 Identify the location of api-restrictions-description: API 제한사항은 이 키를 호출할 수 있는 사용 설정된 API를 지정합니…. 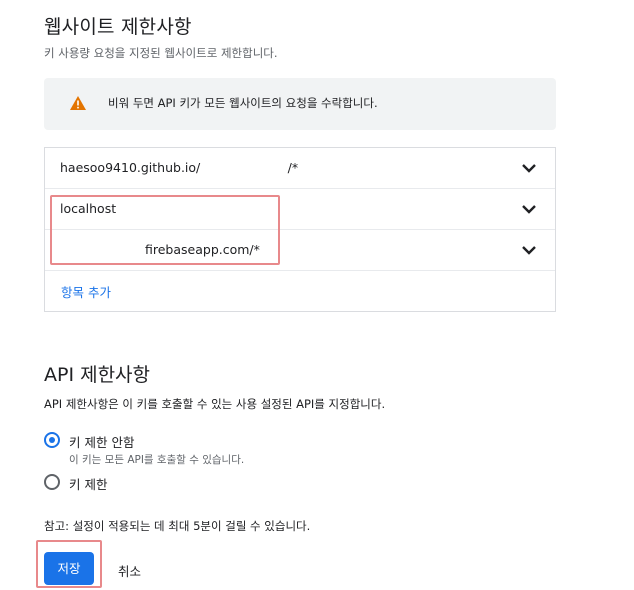
(215, 404).